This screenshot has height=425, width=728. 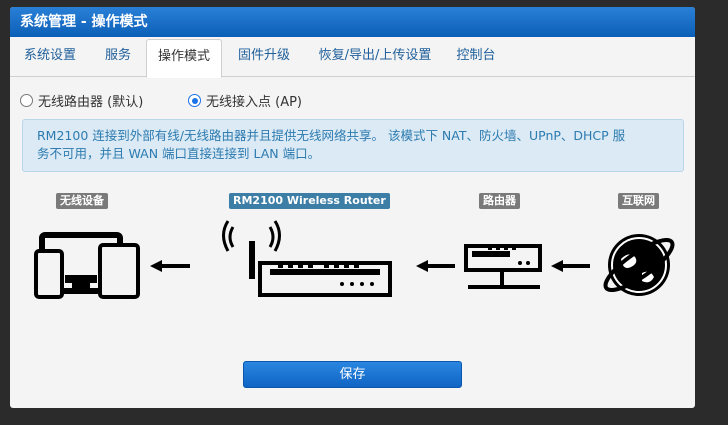 What do you see at coordinates (352, 374) in the screenshot?
I see `save-button: 保存` at bounding box center [352, 374].